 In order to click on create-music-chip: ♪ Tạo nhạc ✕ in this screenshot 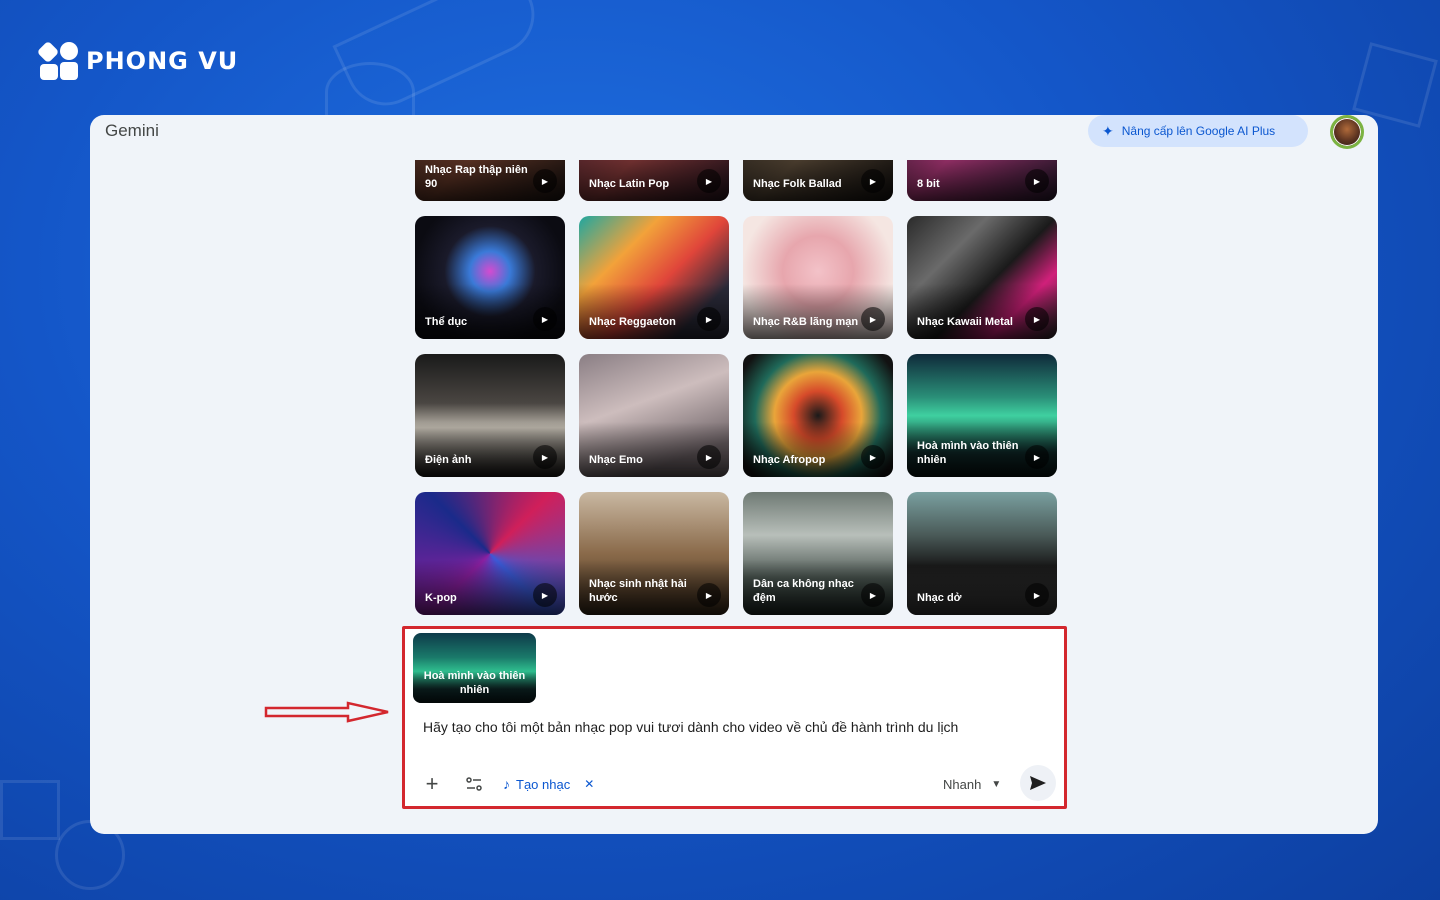, I will do `click(548, 784)`.